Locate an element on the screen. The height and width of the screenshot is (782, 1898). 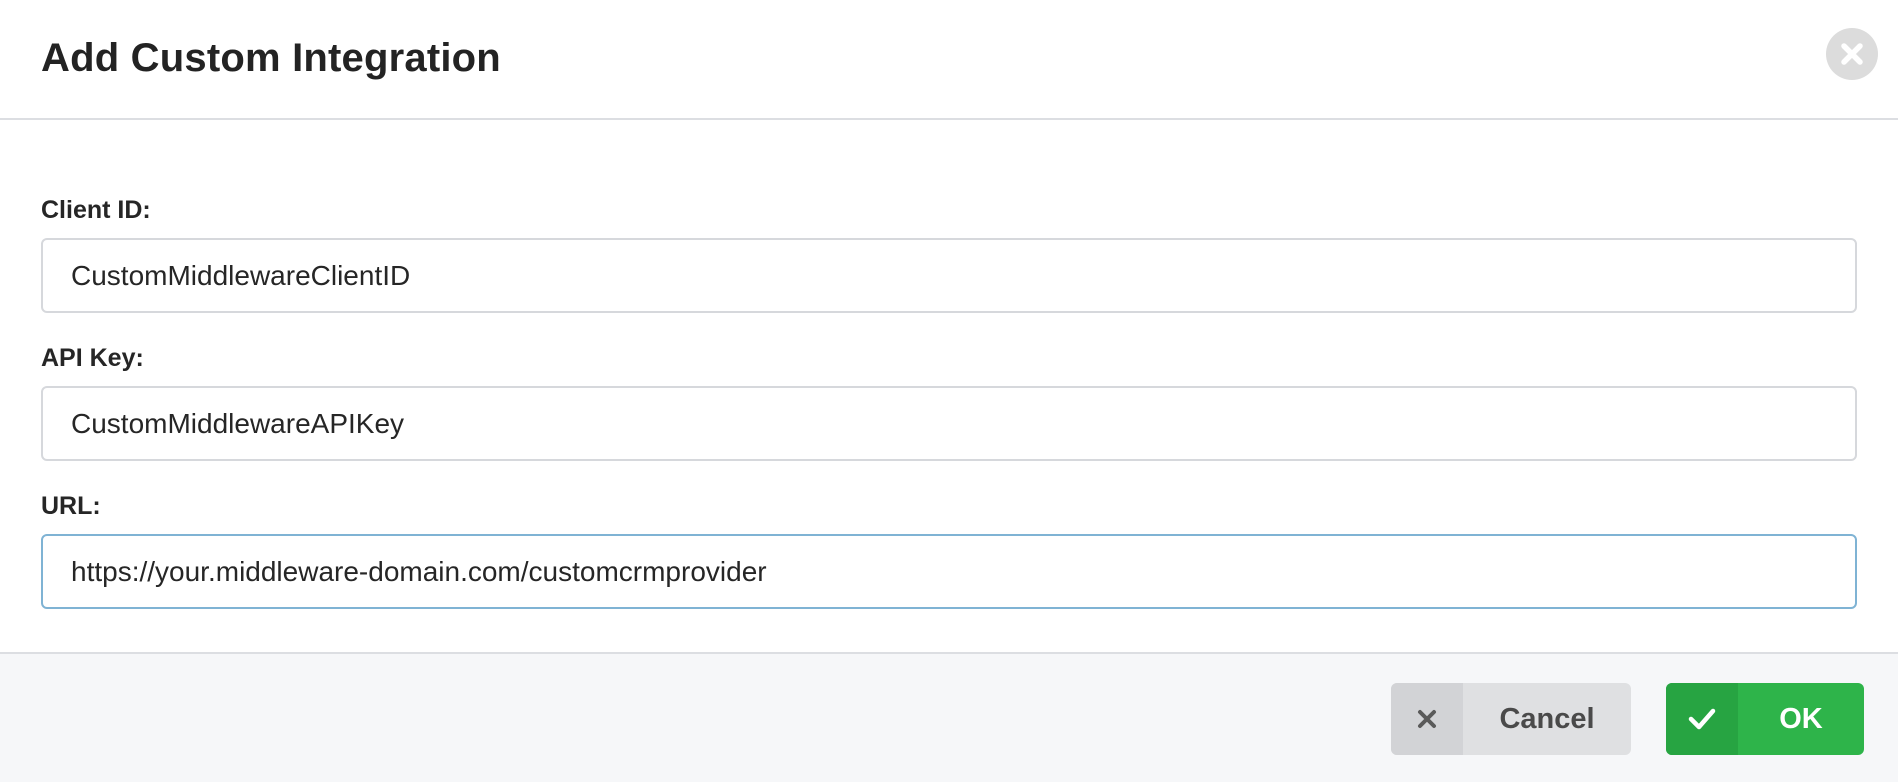
cancel-button-label: Cancel is located at coordinates (1547, 718).